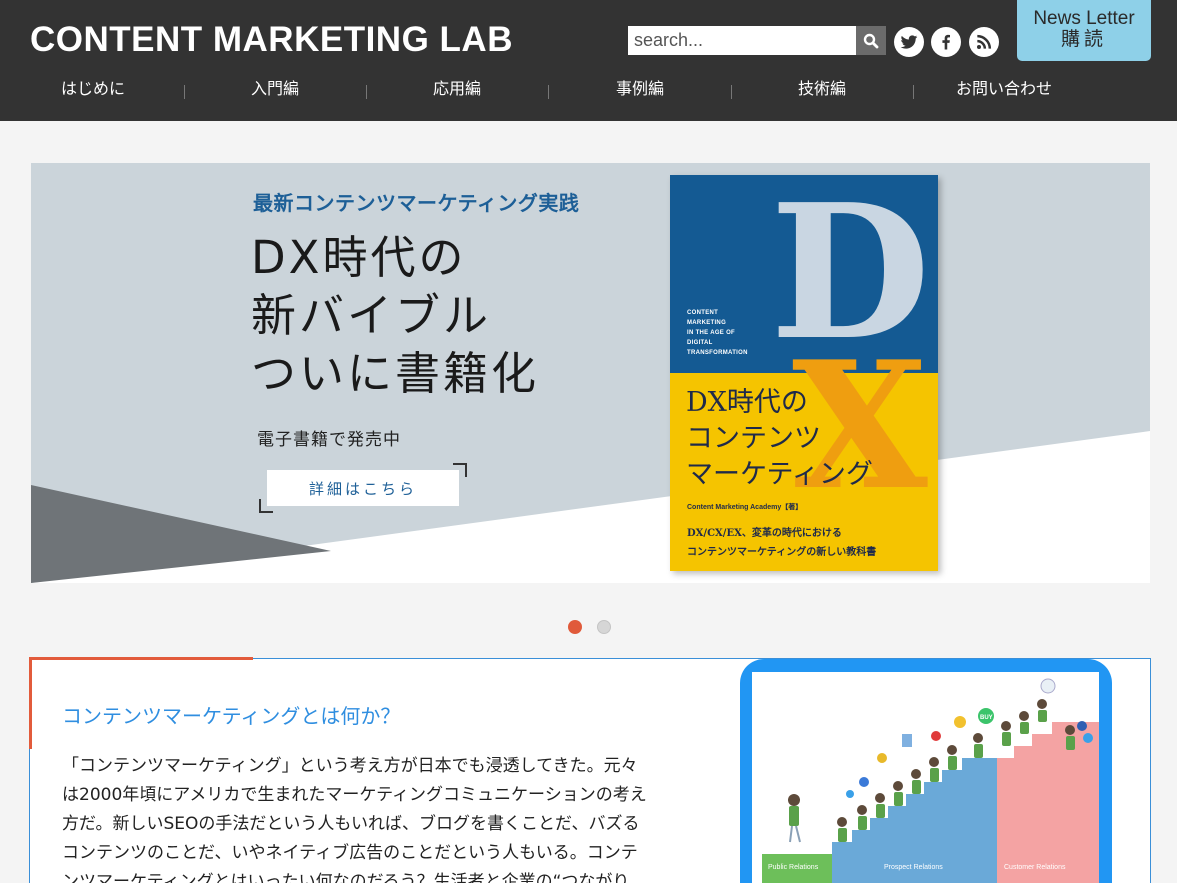 This screenshot has height=883, width=1177. I want to click on article-title: コンテンツマーケティングとは何か？, so click(231, 714).